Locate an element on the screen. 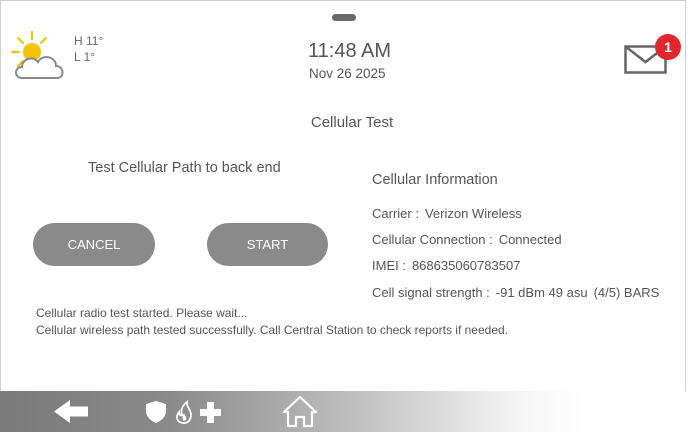 The height and width of the screenshot is (434, 688). back-arrow-icon is located at coordinates (71, 411).